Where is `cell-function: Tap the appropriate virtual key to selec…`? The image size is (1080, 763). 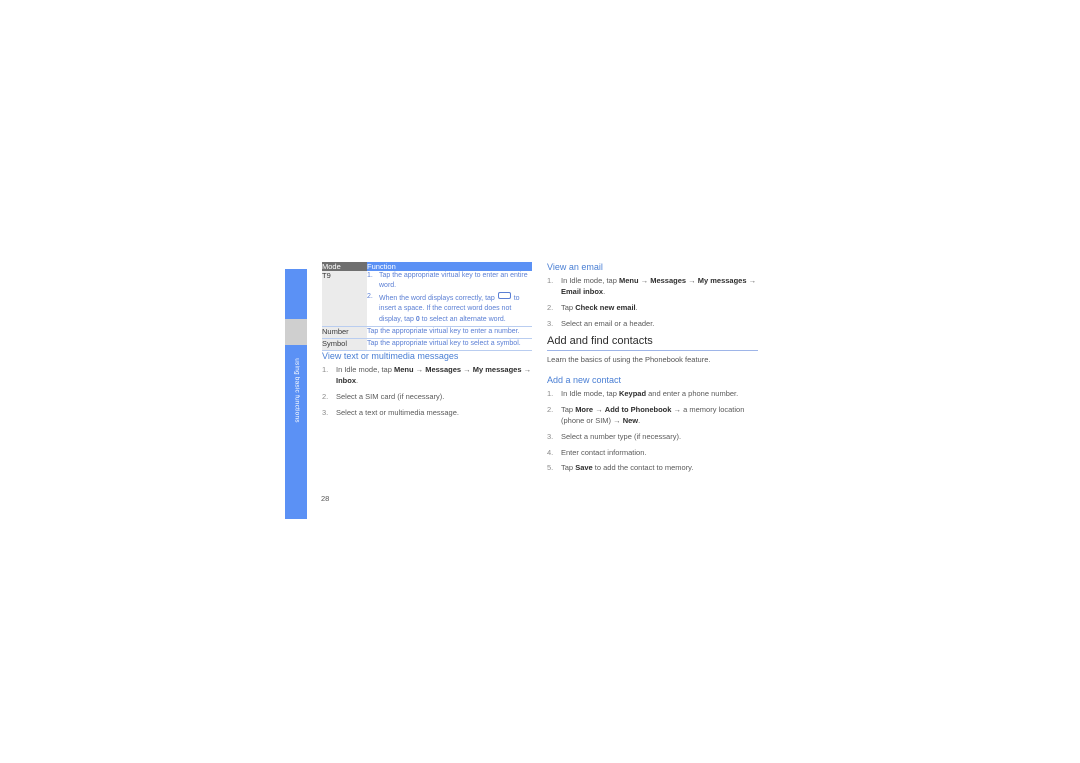 cell-function: Tap the appropriate virtual key to selec… is located at coordinates (449, 344).